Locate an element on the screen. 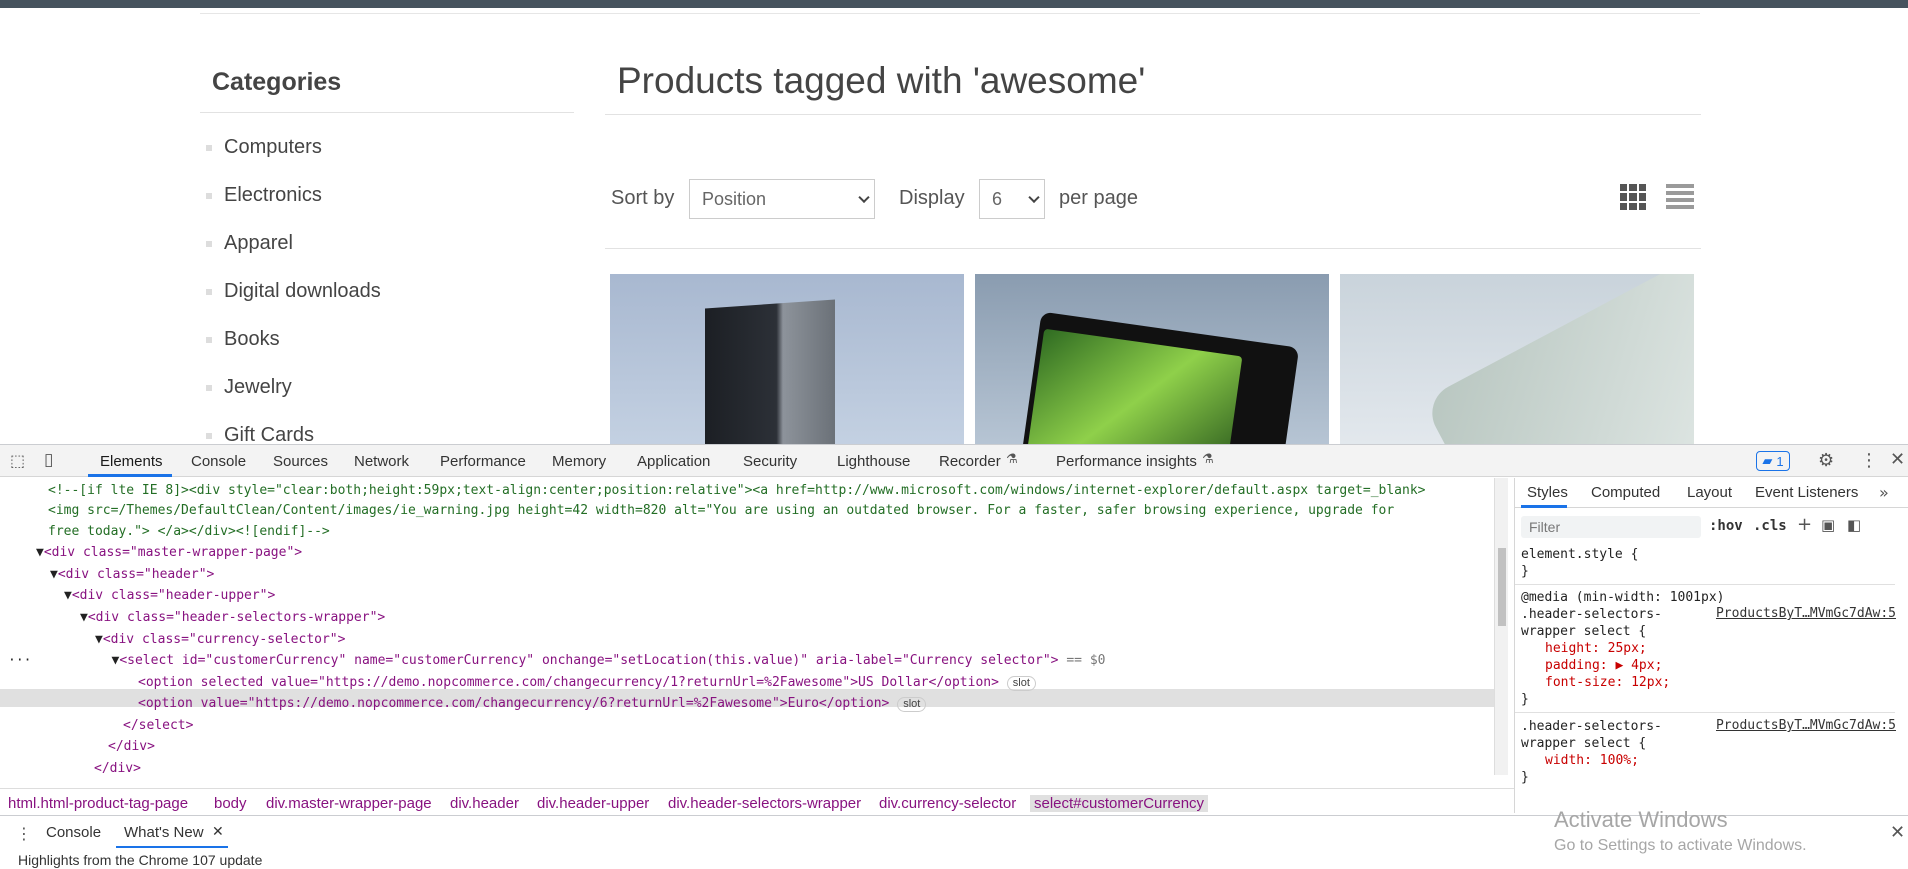  issues-badge: ▰ 1 is located at coordinates (1773, 461).